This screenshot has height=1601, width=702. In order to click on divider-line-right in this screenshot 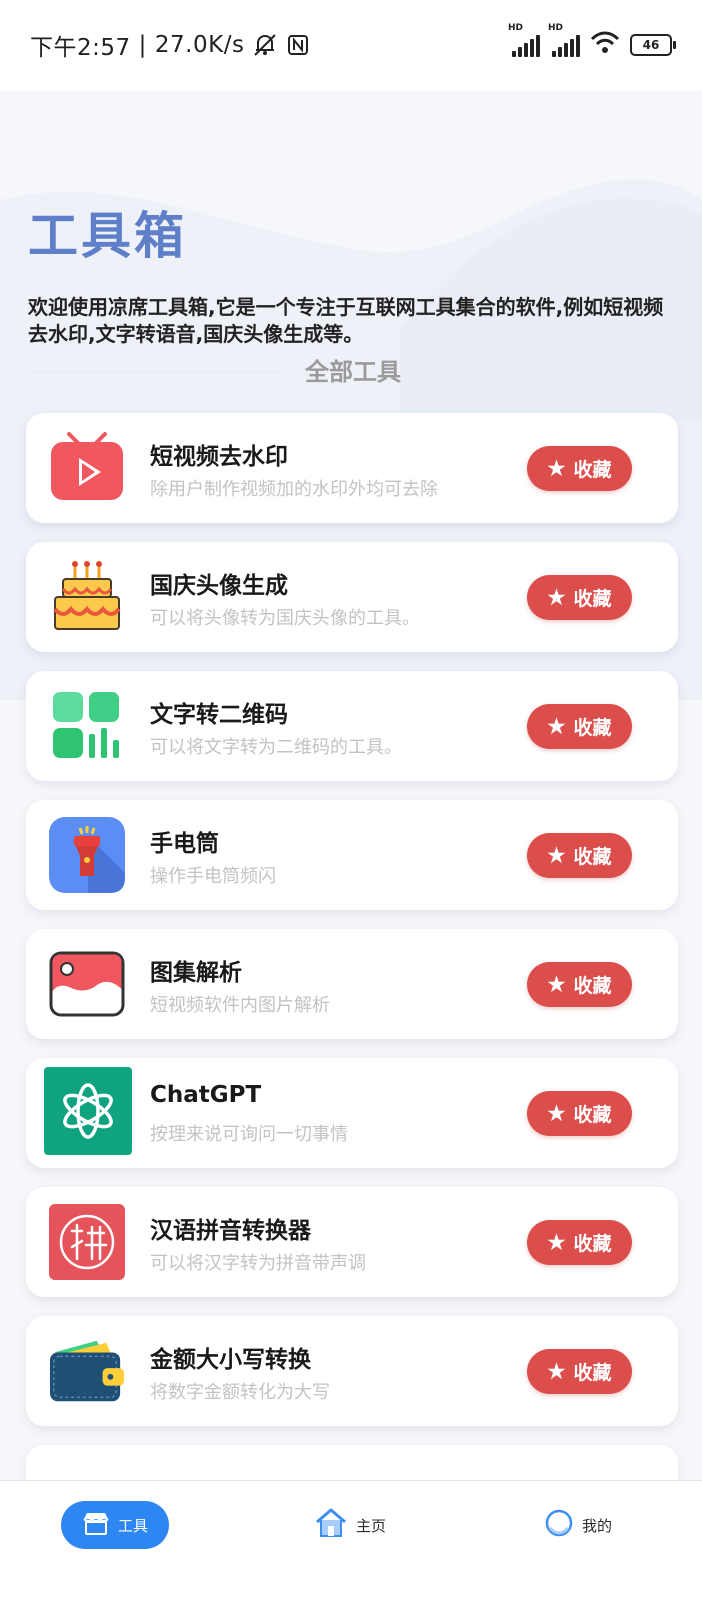, I will do `click(553, 372)`.